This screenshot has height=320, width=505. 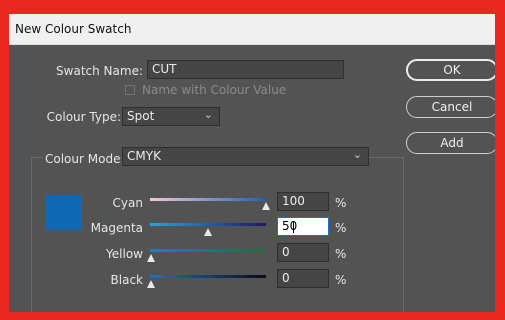 What do you see at coordinates (293, 227) in the screenshot?
I see `text-caret` at bounding box center [293, 227].